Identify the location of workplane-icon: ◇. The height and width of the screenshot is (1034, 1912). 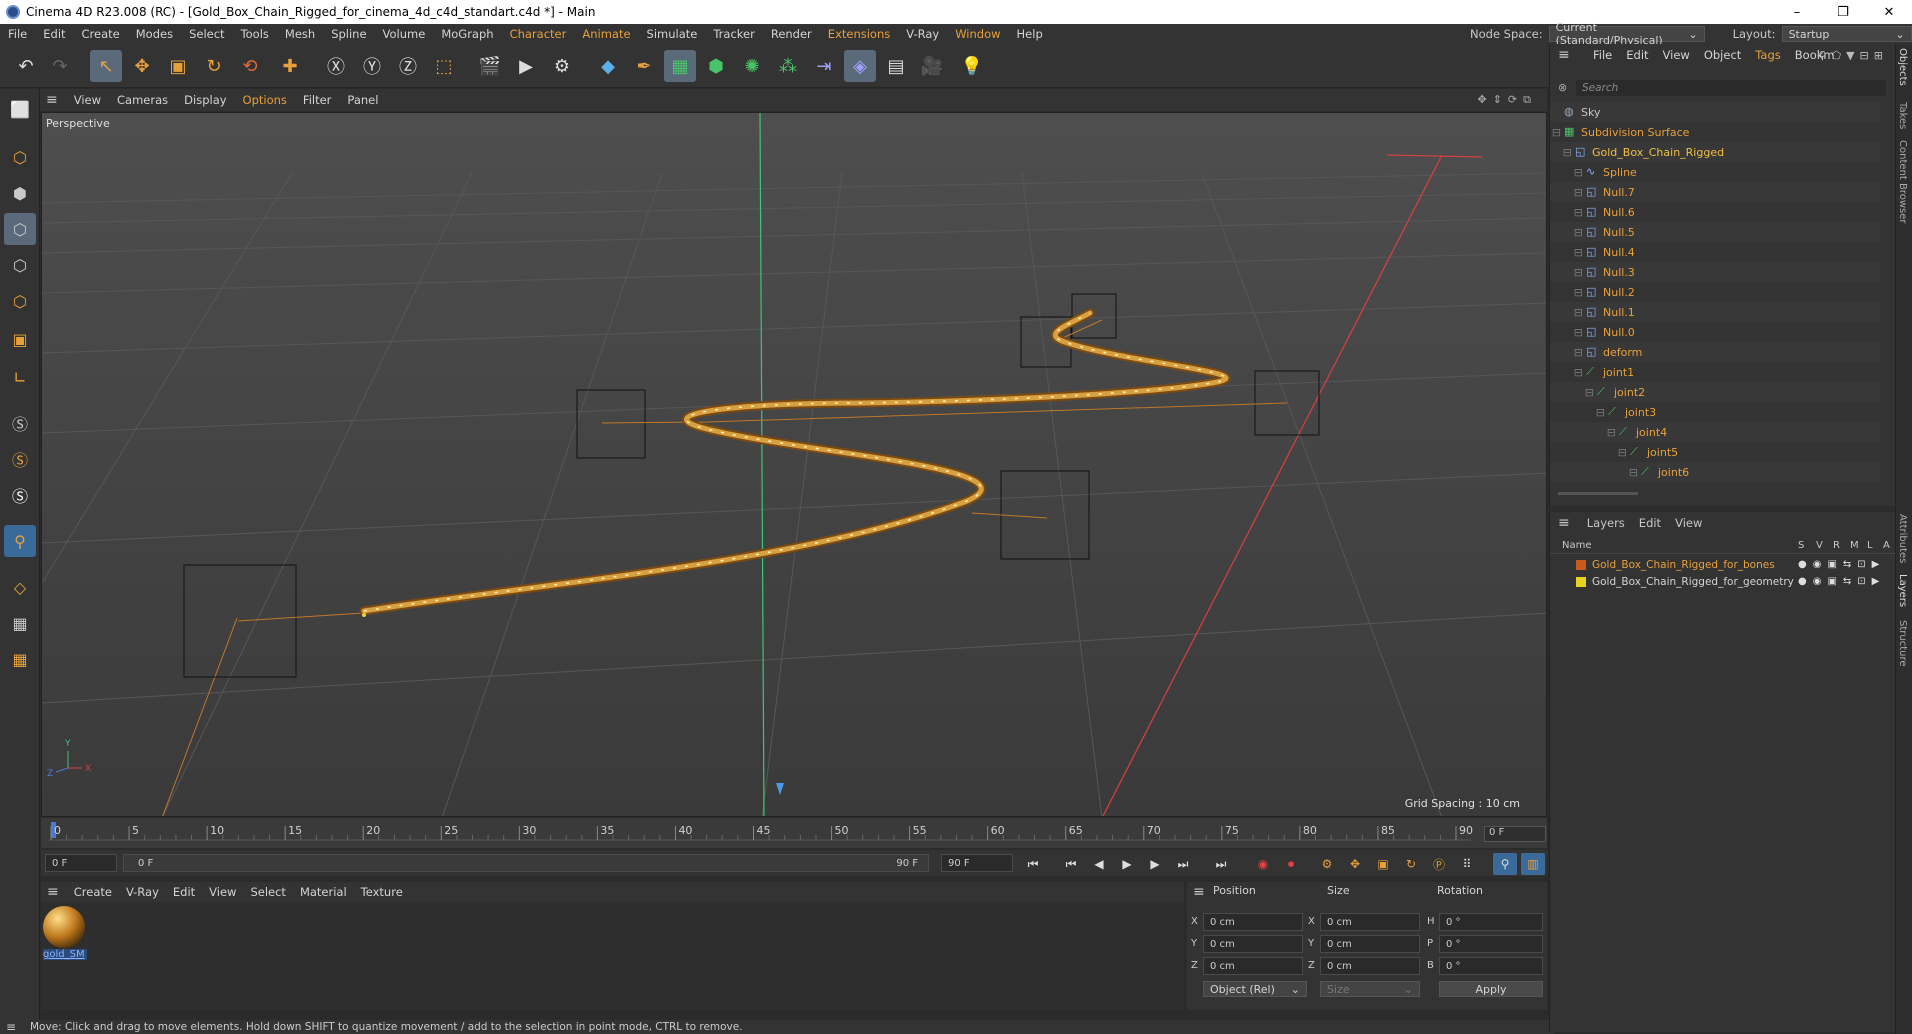
(20, 587).